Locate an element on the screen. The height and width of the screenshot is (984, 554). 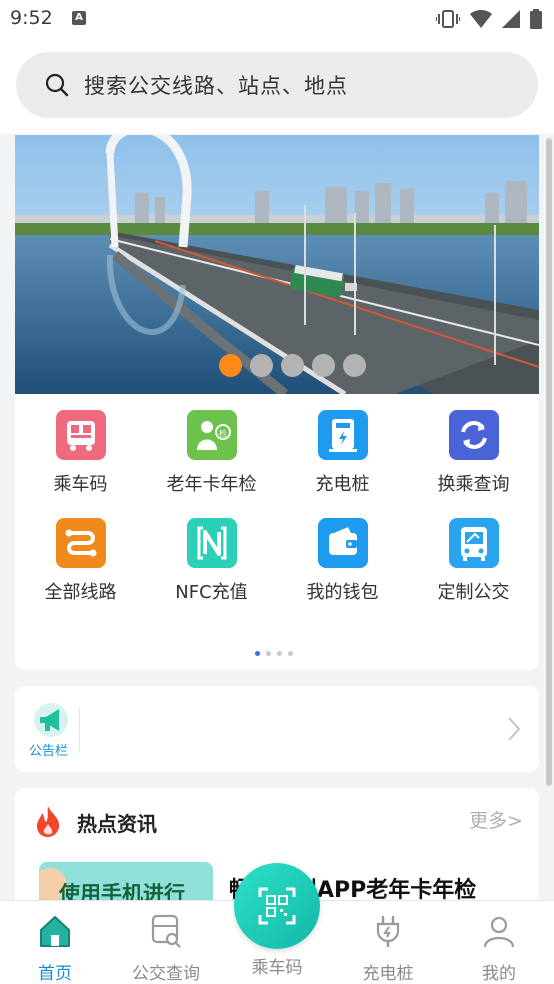
search-icon is located at coordinates (57, 85).